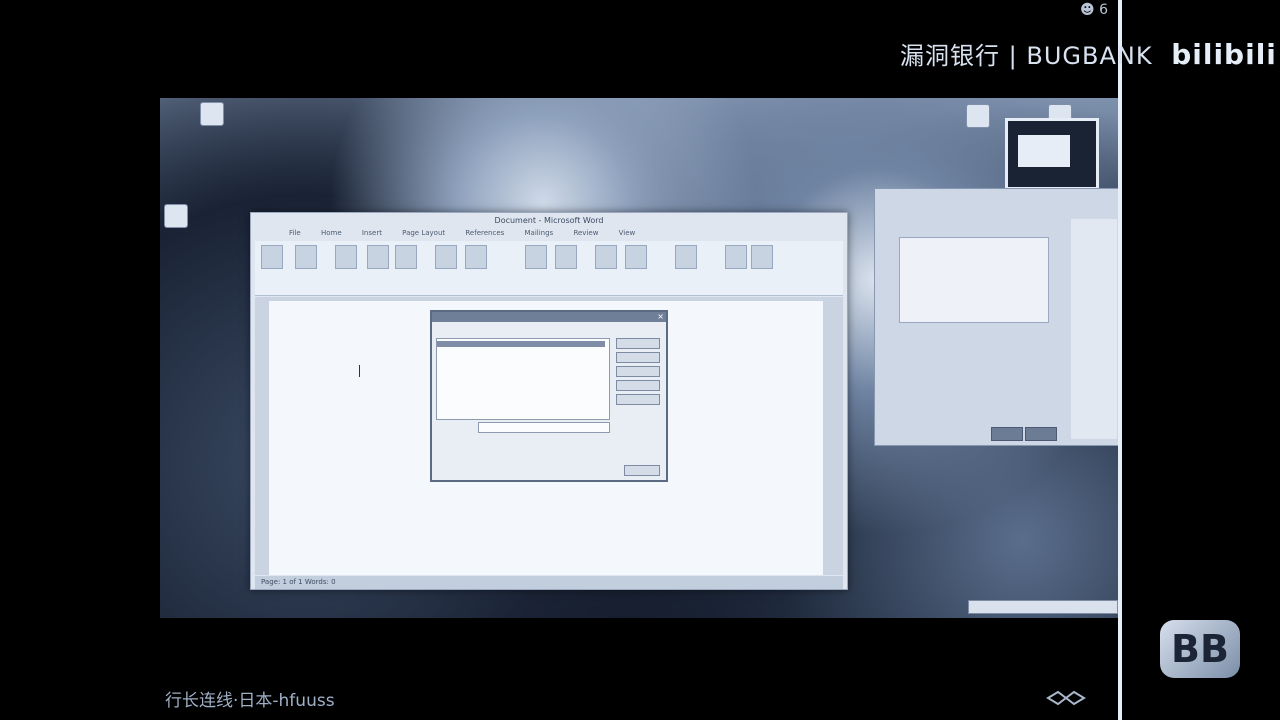 The image size is (1280, 720). Describe the element at coordinates (295, 233) in the screenshot. I see `tab-file: File` at that location.